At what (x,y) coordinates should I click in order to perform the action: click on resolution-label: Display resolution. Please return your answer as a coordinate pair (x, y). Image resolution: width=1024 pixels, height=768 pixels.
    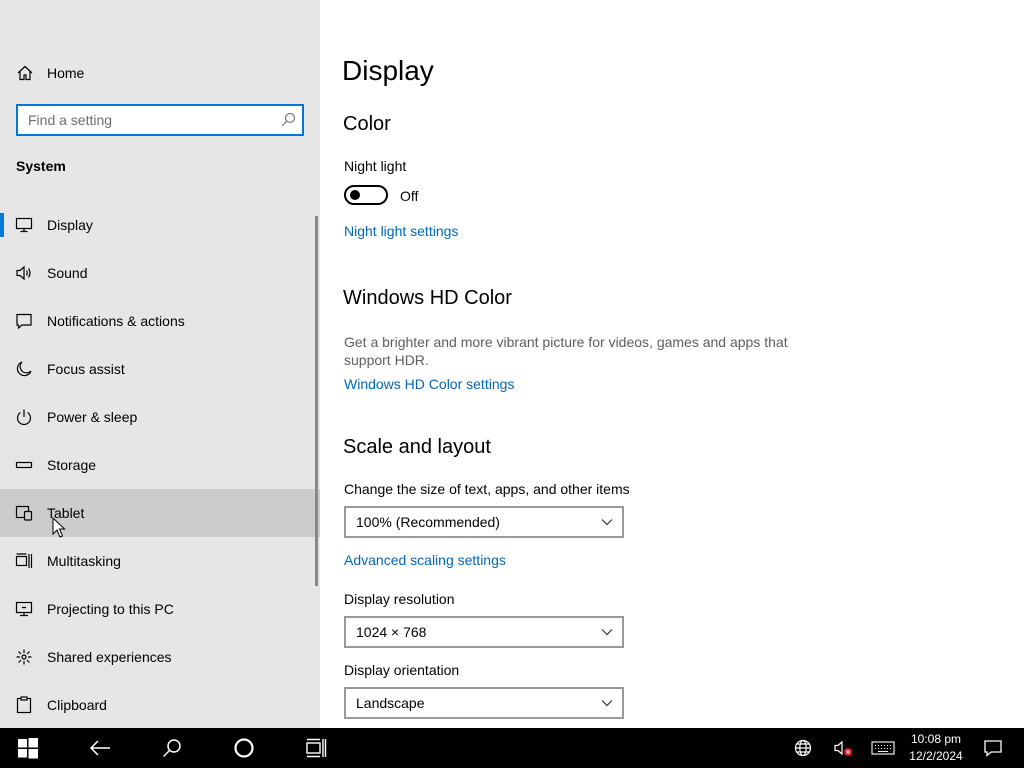
    Looking at the image, I should click on (399, 599).